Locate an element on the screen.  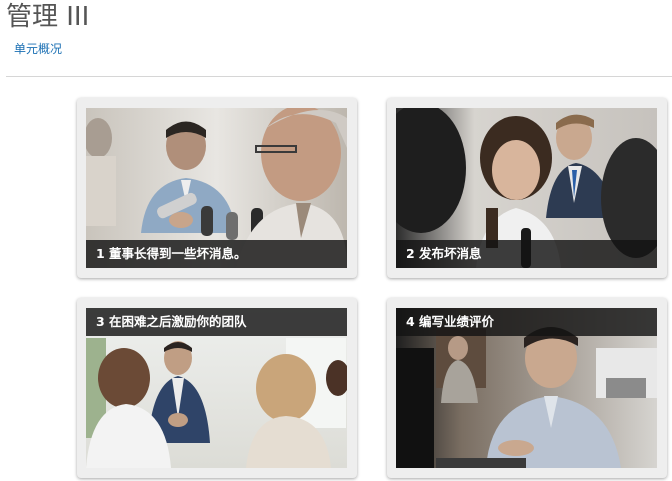
lesson-card-4-caption: 4 编写业绩评价 is located at coordinates (526, 322).